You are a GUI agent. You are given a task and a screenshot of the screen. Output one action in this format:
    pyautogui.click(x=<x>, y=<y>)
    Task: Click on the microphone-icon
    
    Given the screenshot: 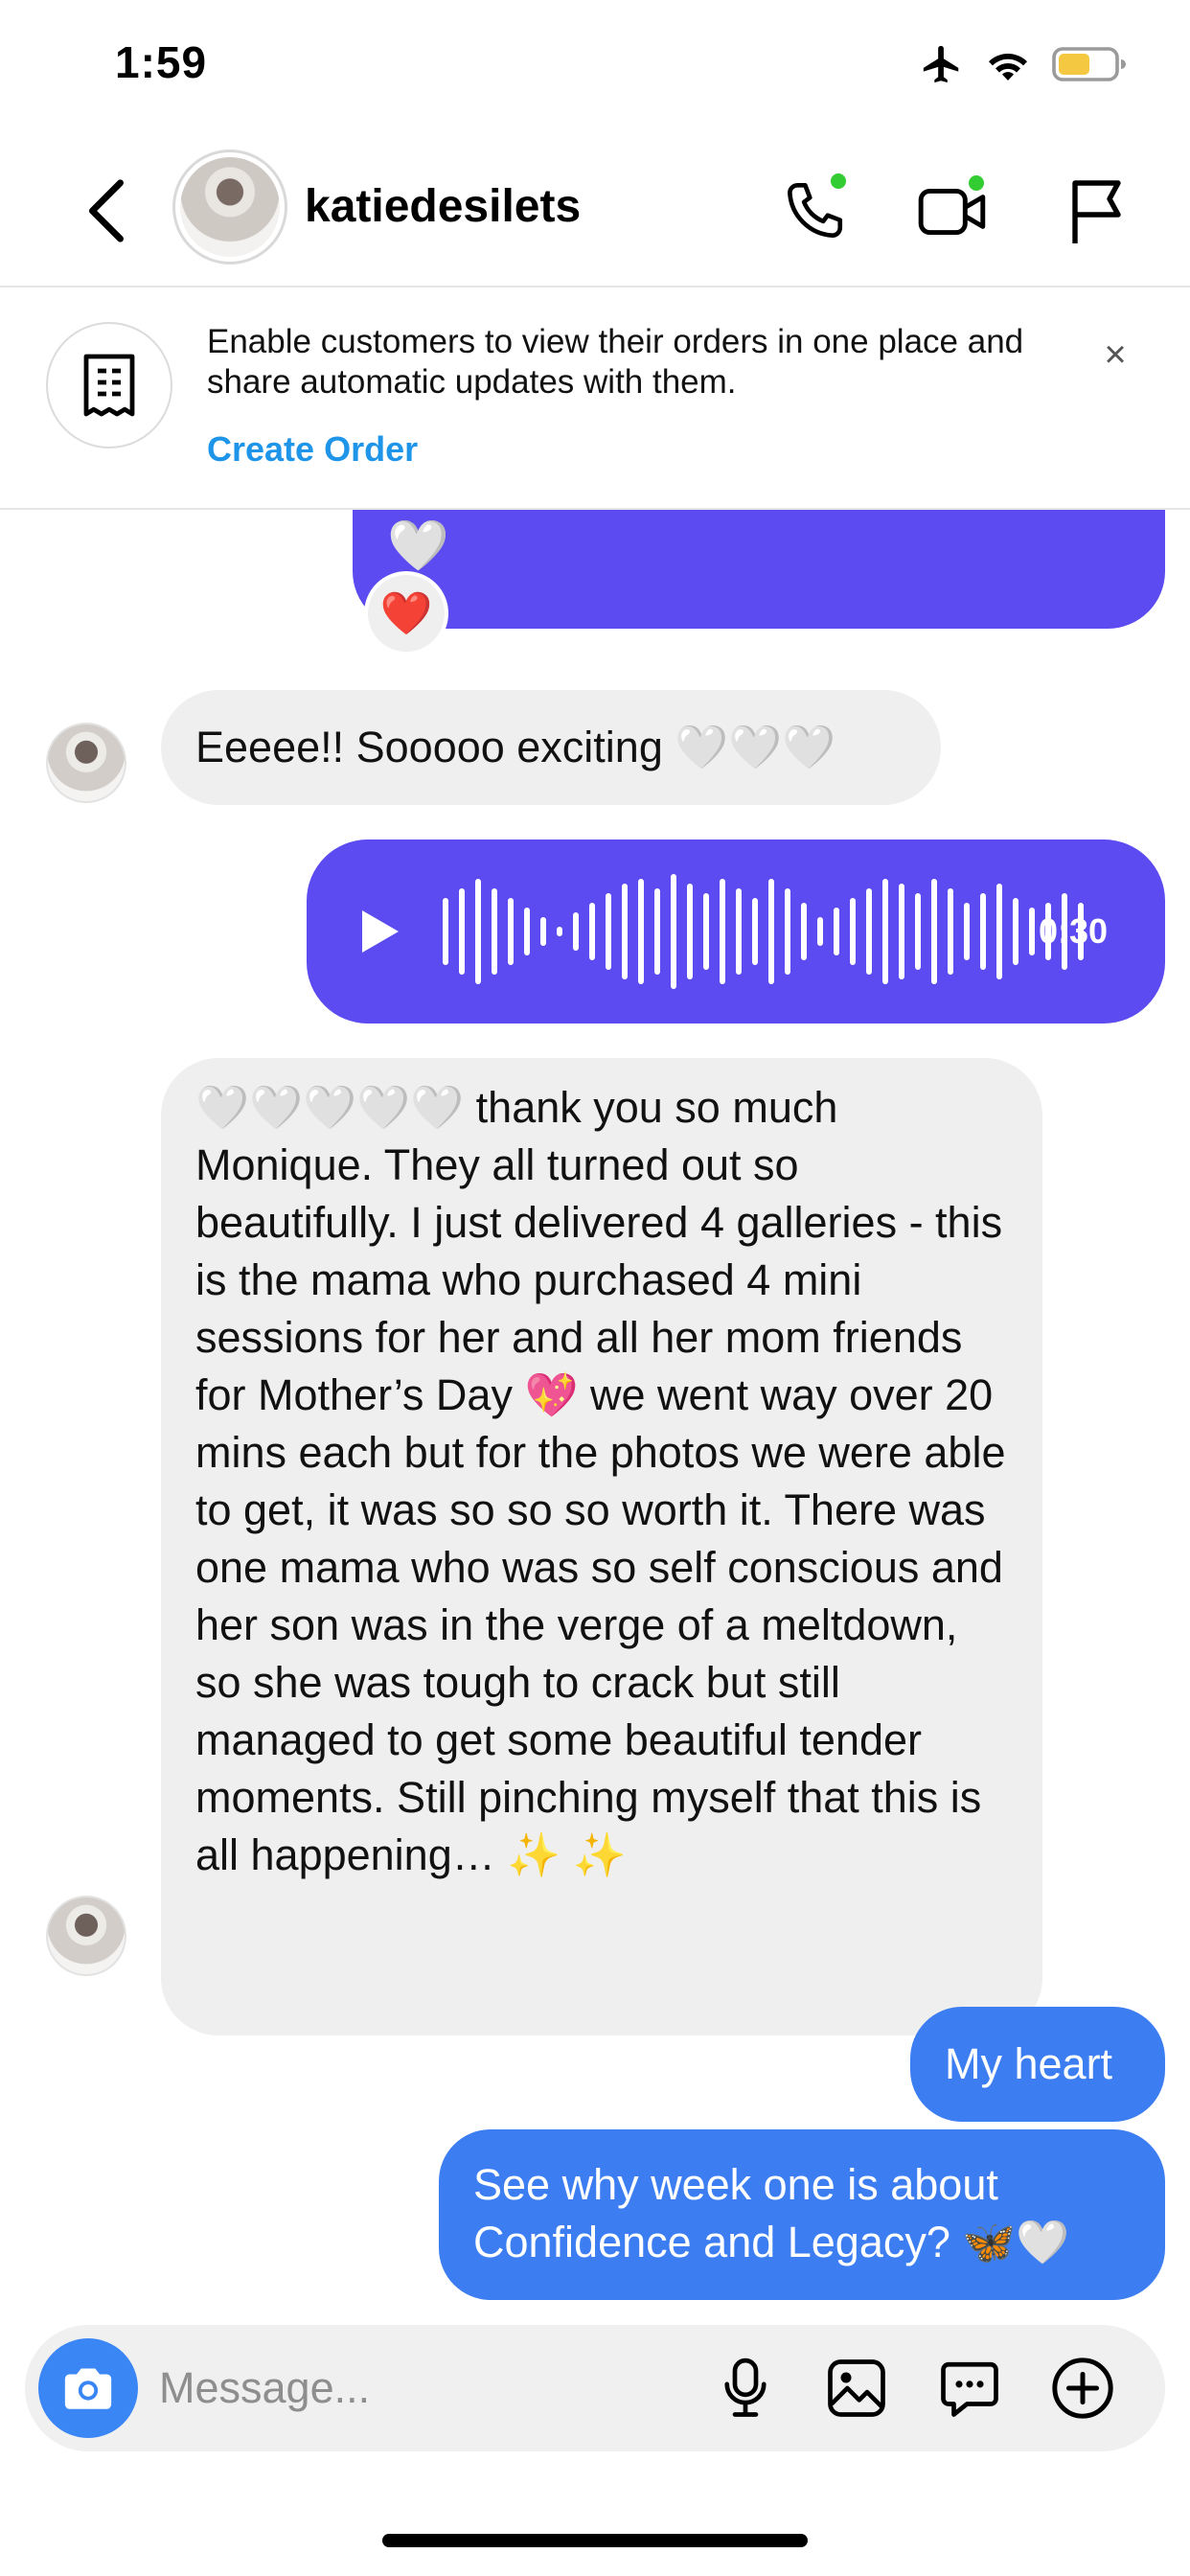 What is the action you would take?
    pyautogui.click(x=746, y=2387)
    